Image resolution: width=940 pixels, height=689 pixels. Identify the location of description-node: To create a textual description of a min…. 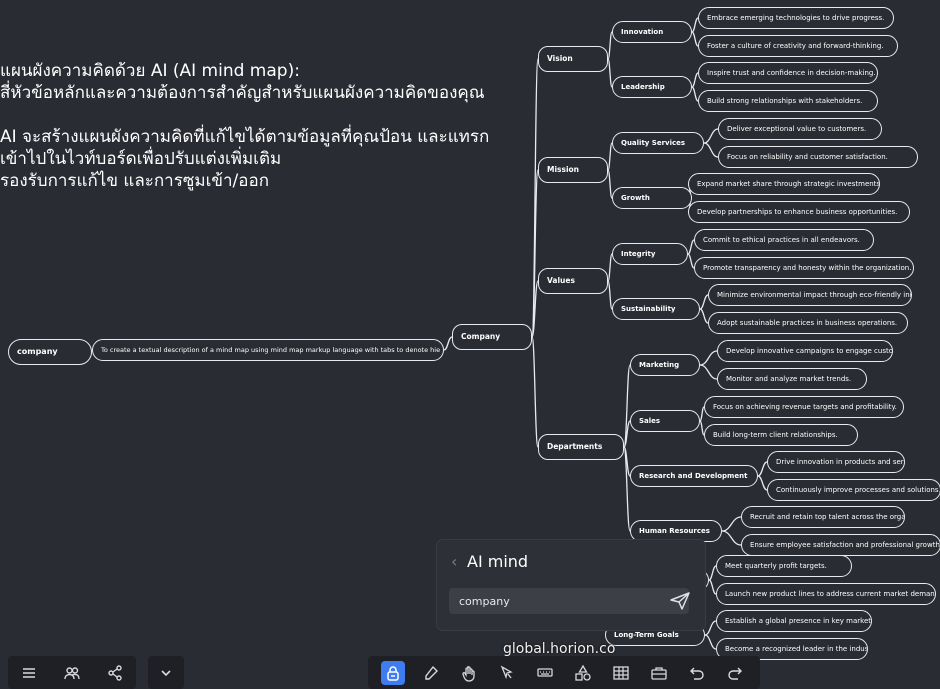
(268, 350).